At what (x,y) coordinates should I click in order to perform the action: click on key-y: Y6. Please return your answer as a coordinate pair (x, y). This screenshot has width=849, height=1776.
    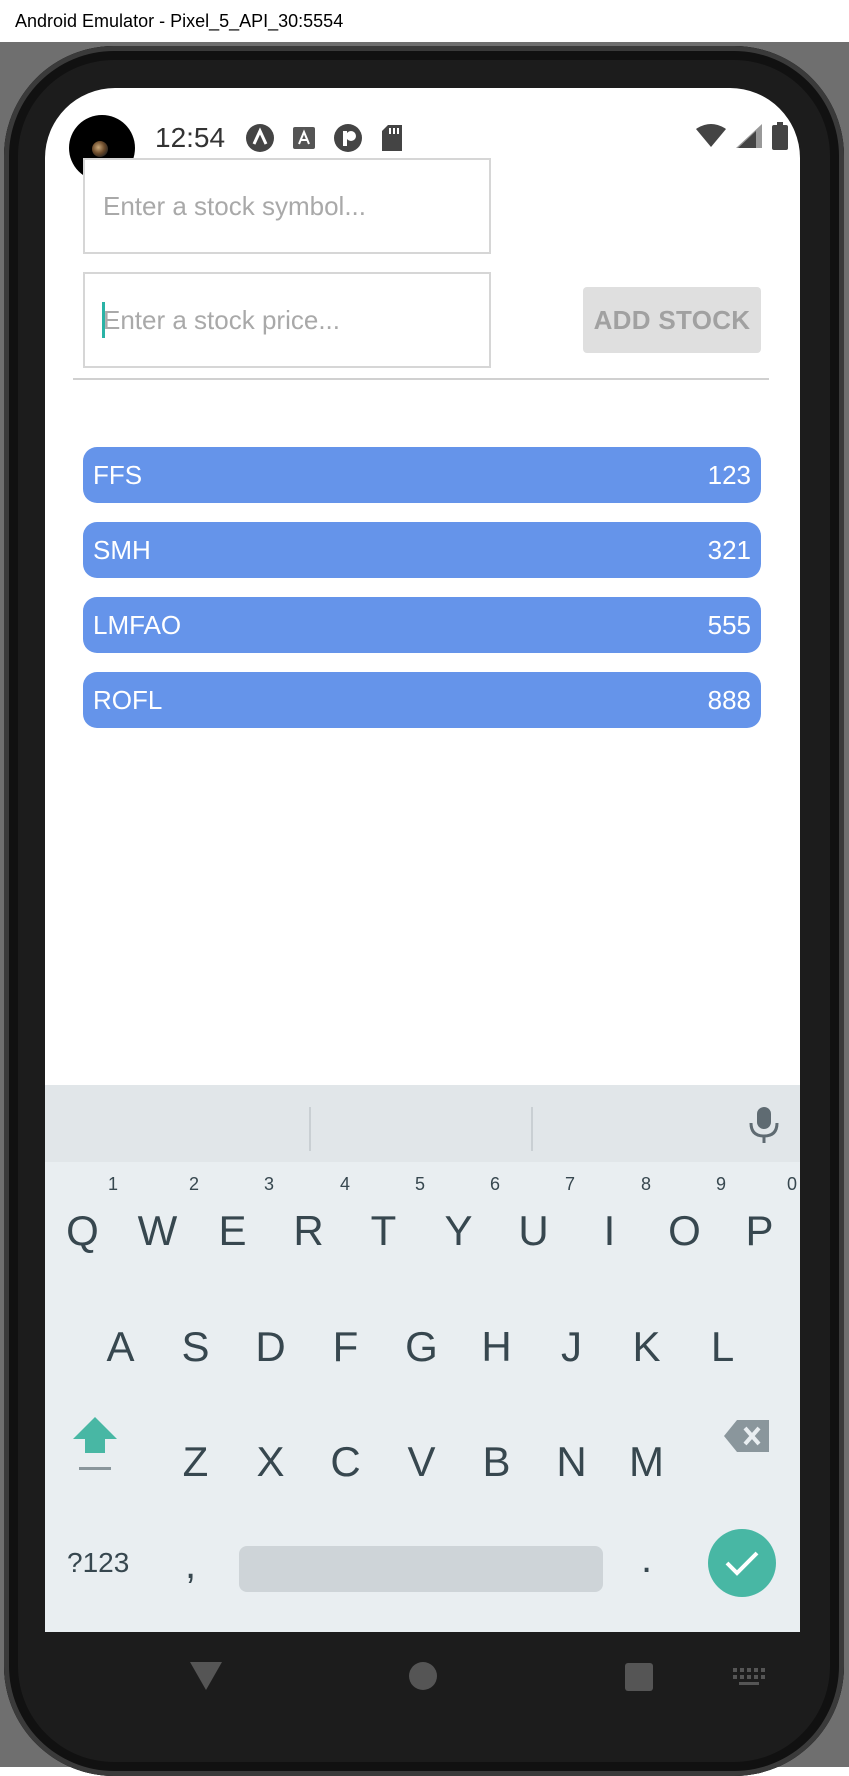
    Looking at the image, I should click on (460, 1215).